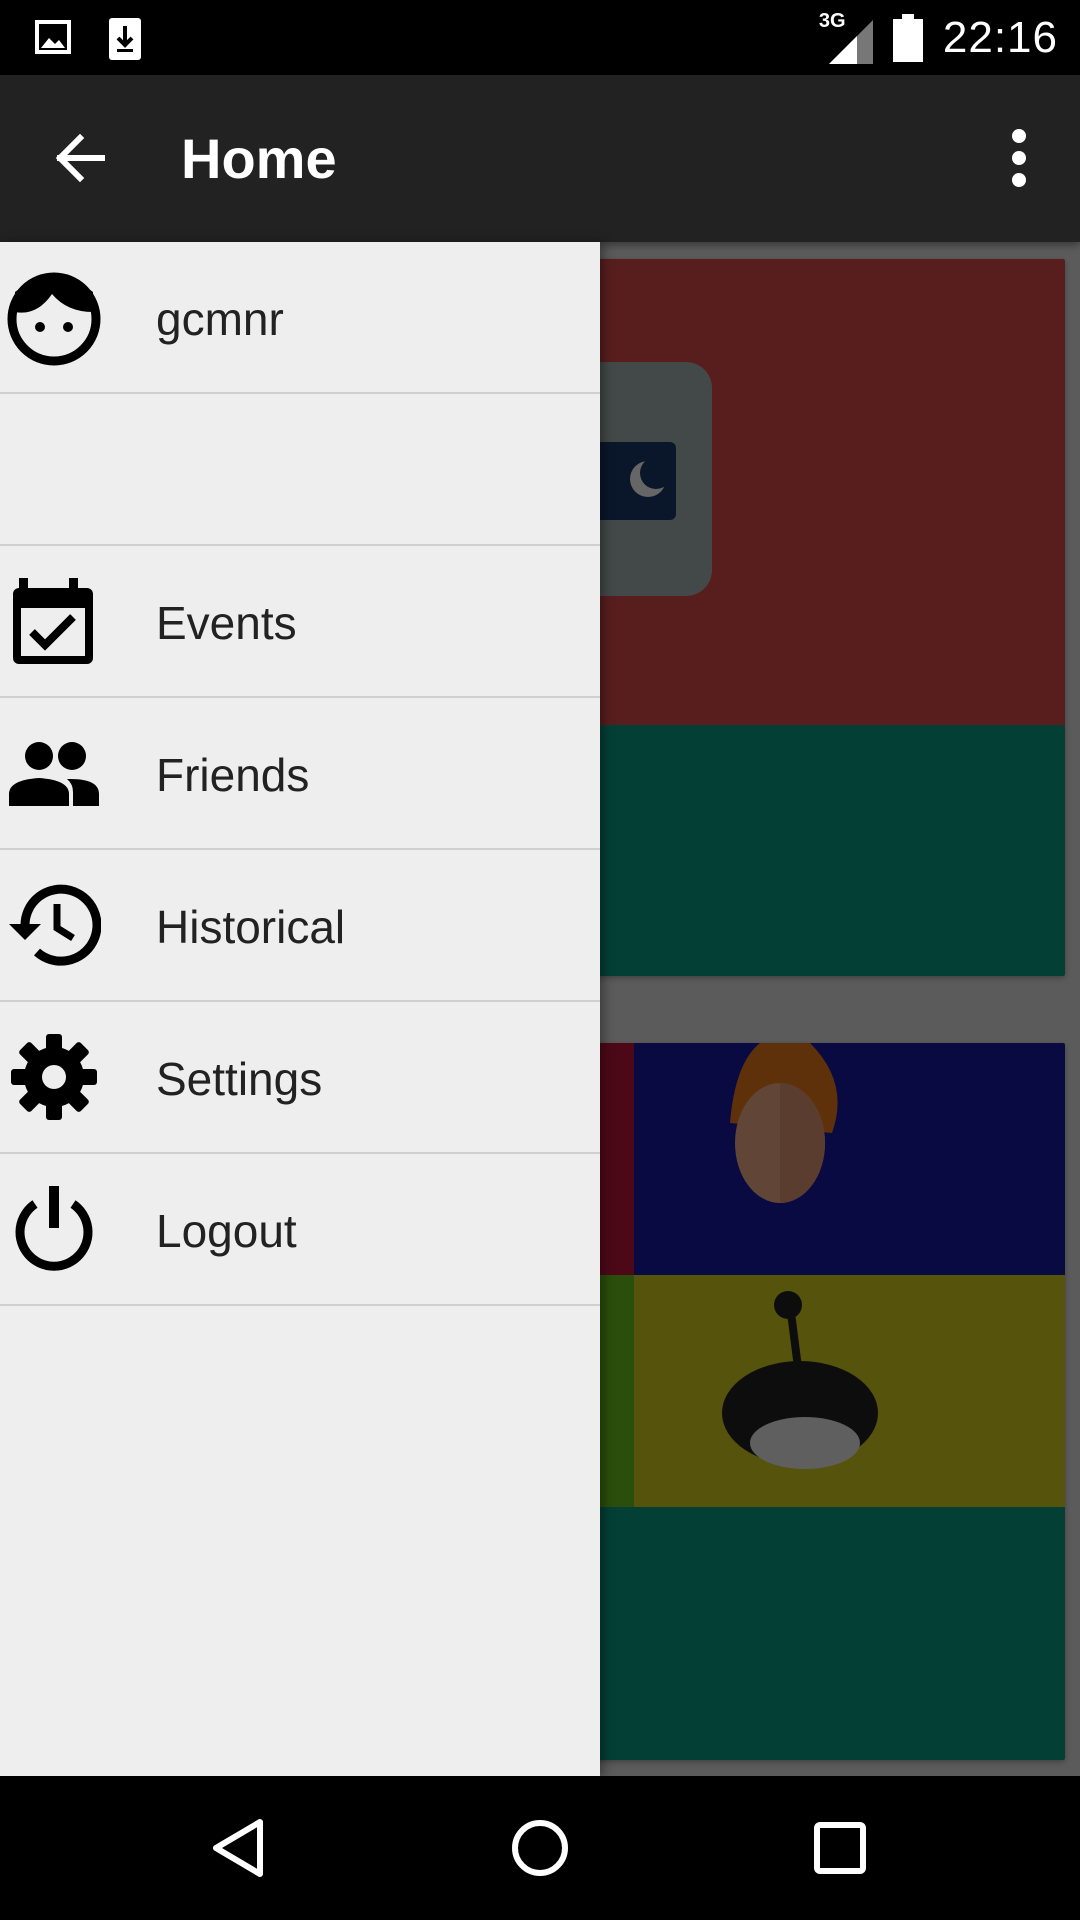  I want to click on status-bar: 3G 22:16, so click(540, 37).